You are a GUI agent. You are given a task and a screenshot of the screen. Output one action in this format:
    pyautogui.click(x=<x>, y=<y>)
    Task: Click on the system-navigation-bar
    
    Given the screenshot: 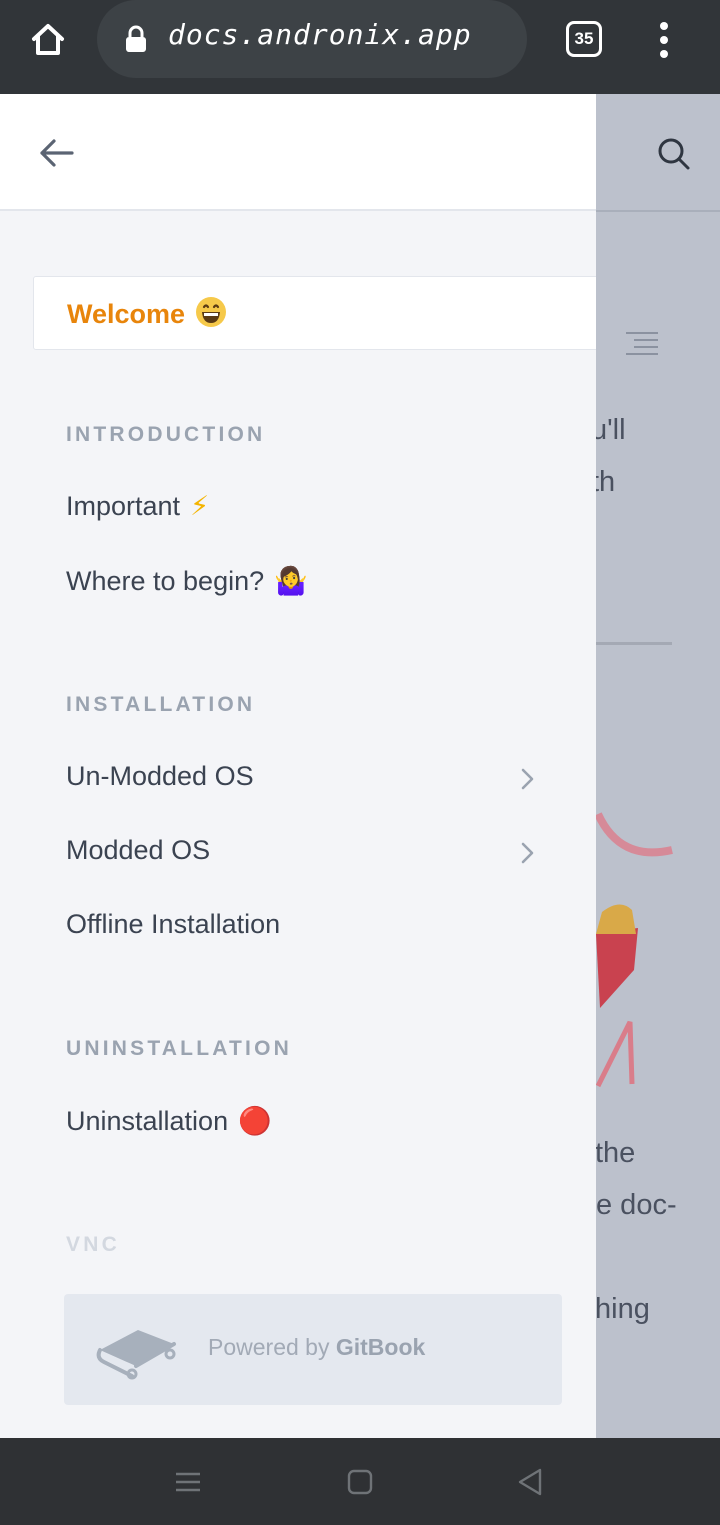 What is the action you would take?
    pyautogui.click(x=360, y=1481)
    